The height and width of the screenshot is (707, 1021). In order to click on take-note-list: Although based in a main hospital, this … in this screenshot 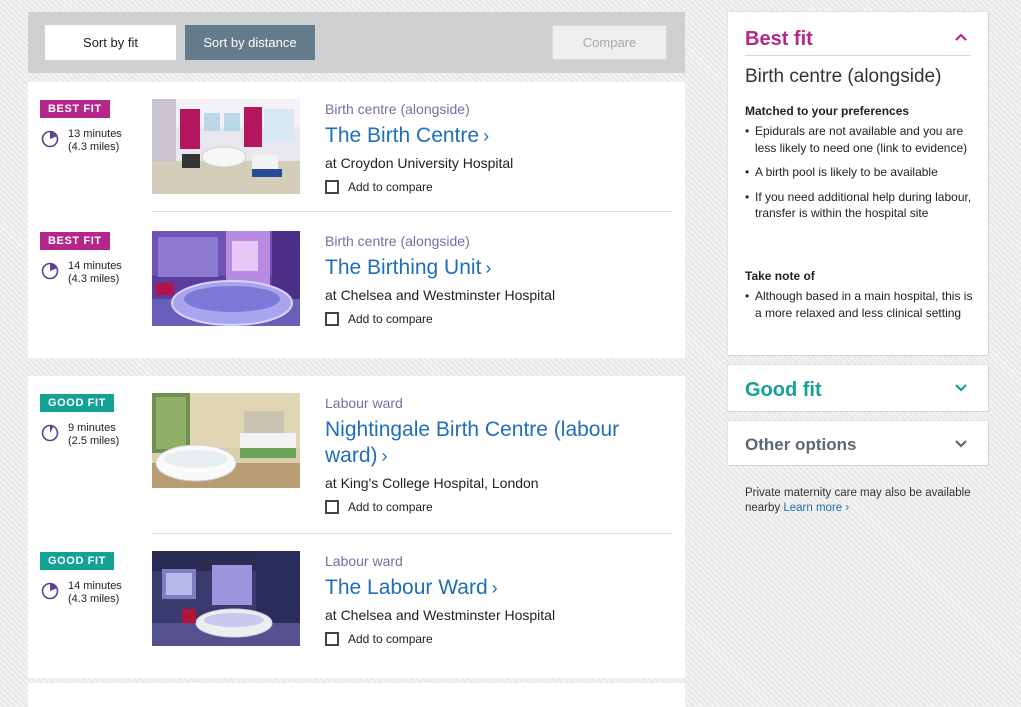, I will do `click(859, 308)`.